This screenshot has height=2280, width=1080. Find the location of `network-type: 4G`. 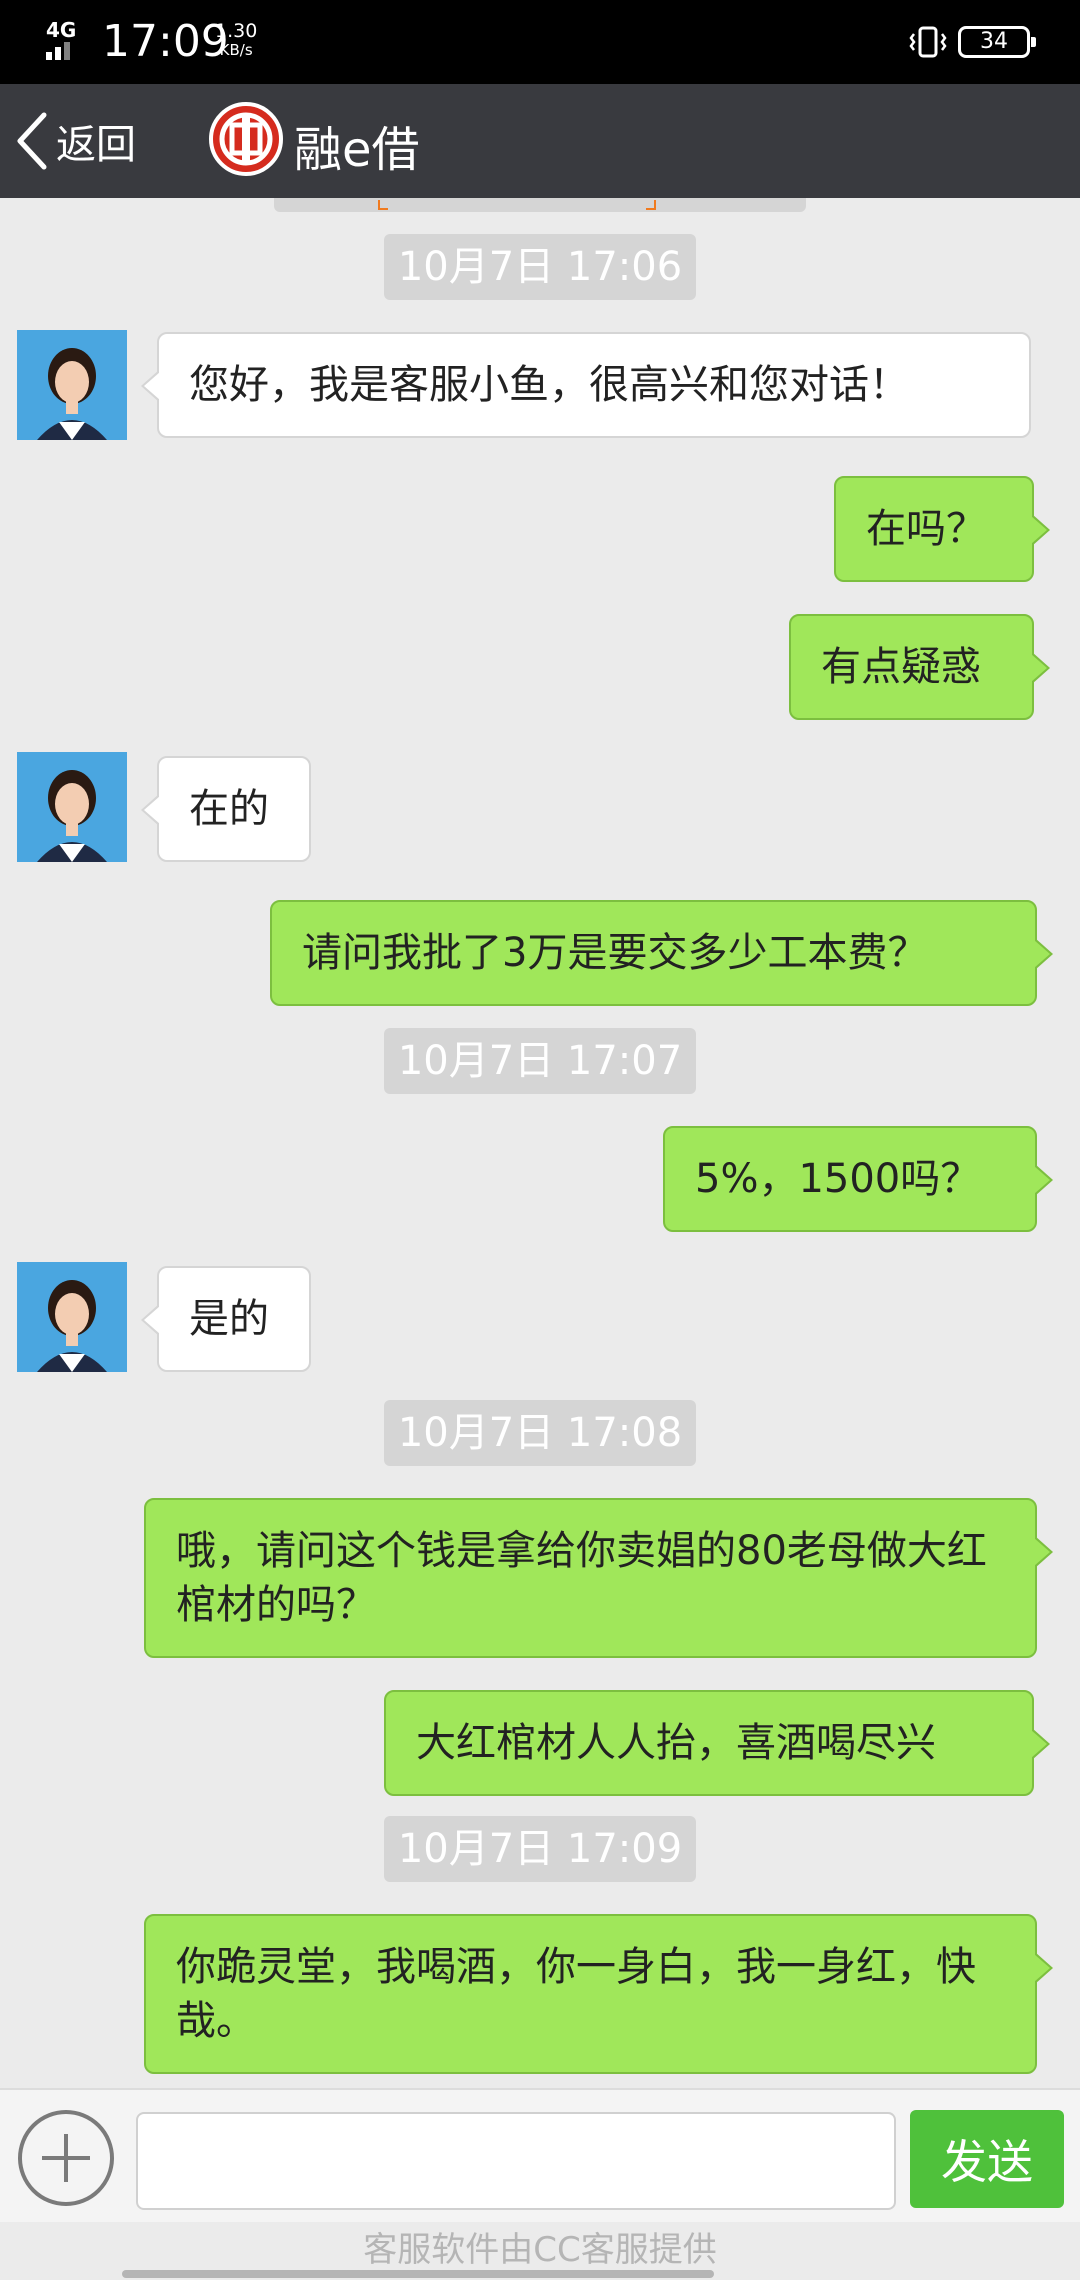

network-type: 4G is located at coordinates (61, 30).